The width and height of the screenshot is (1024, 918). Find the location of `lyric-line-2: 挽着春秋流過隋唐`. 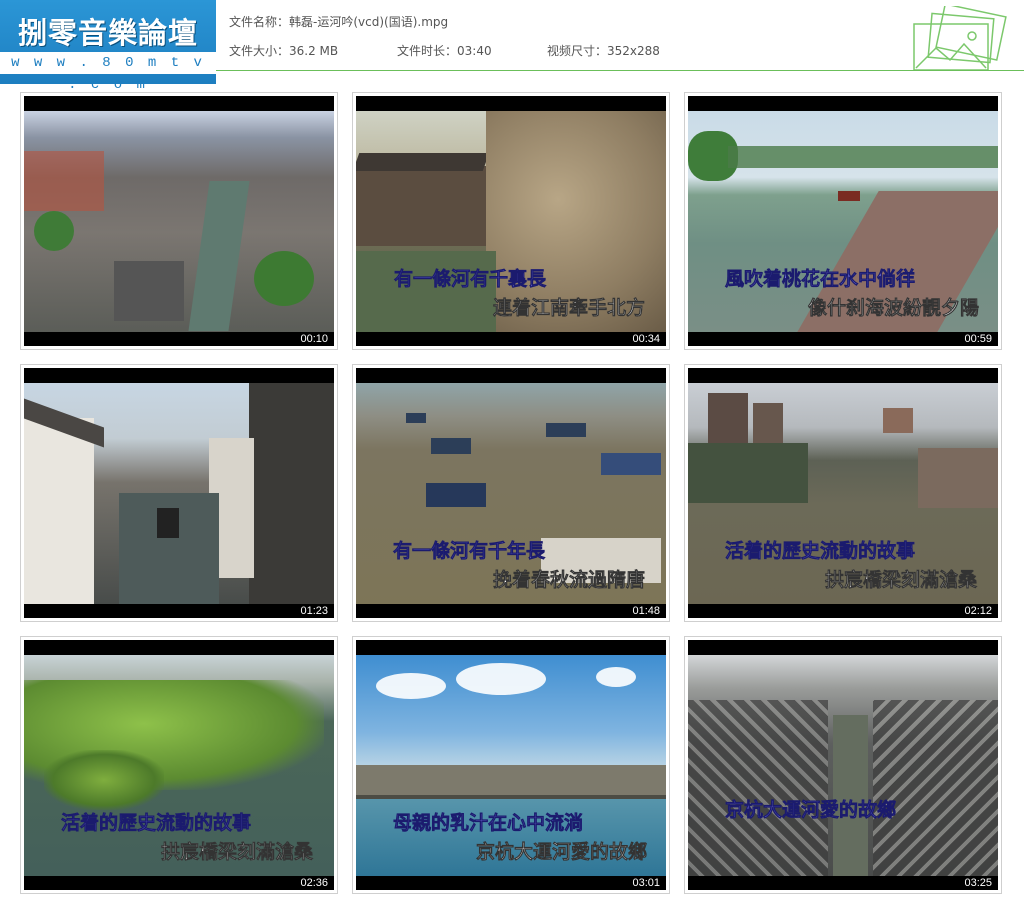

lyric-line-2: 挽着春秋流過隋唐 is located at coordinates (569, 580).